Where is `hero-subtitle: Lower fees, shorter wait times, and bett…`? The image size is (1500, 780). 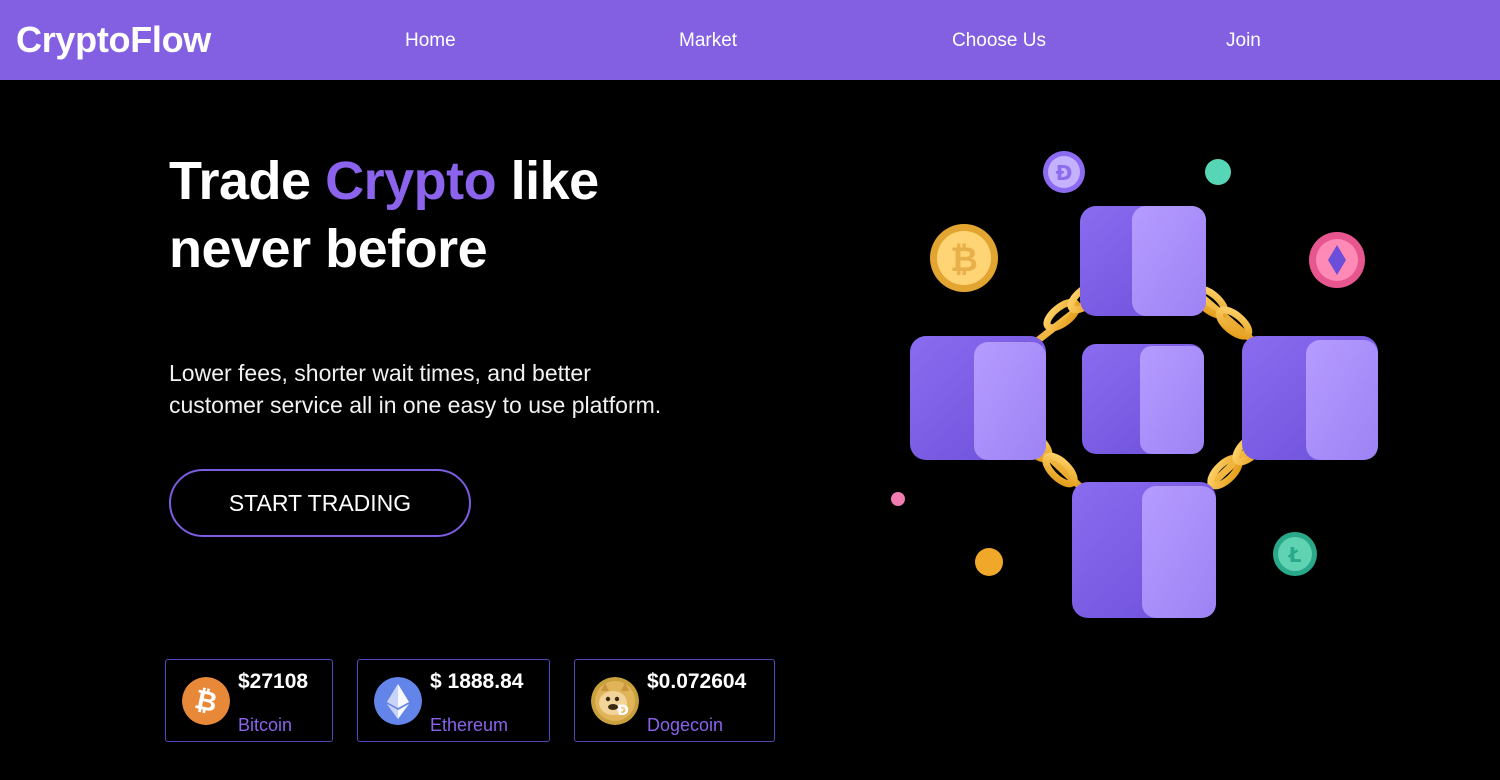 hero-subtitle: Lower fees, shorter wait times, and bett… is located at coordinates (469, 389).